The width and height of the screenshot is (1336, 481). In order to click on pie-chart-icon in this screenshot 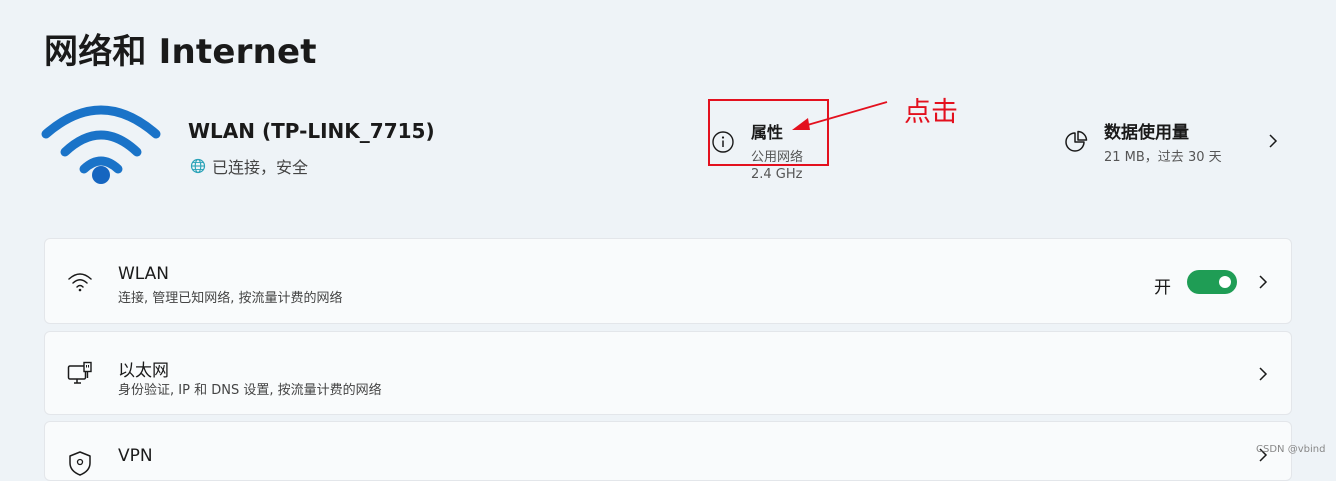, I will do `click(1076, 141)`.